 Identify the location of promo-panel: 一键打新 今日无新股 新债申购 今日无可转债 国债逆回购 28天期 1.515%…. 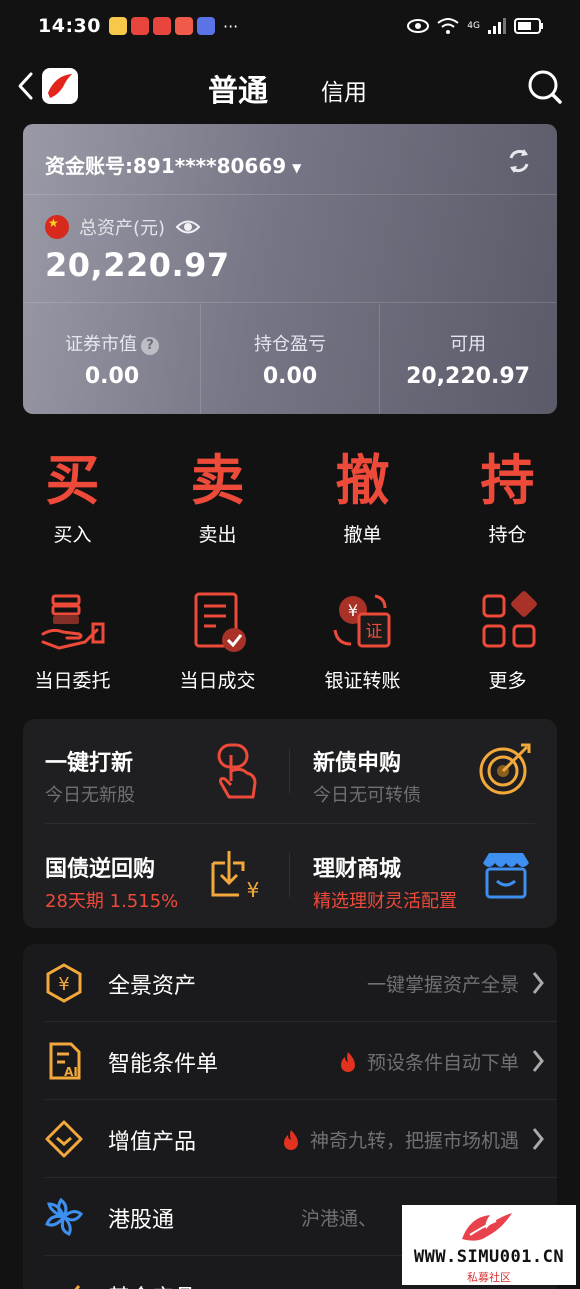
(290, 823).